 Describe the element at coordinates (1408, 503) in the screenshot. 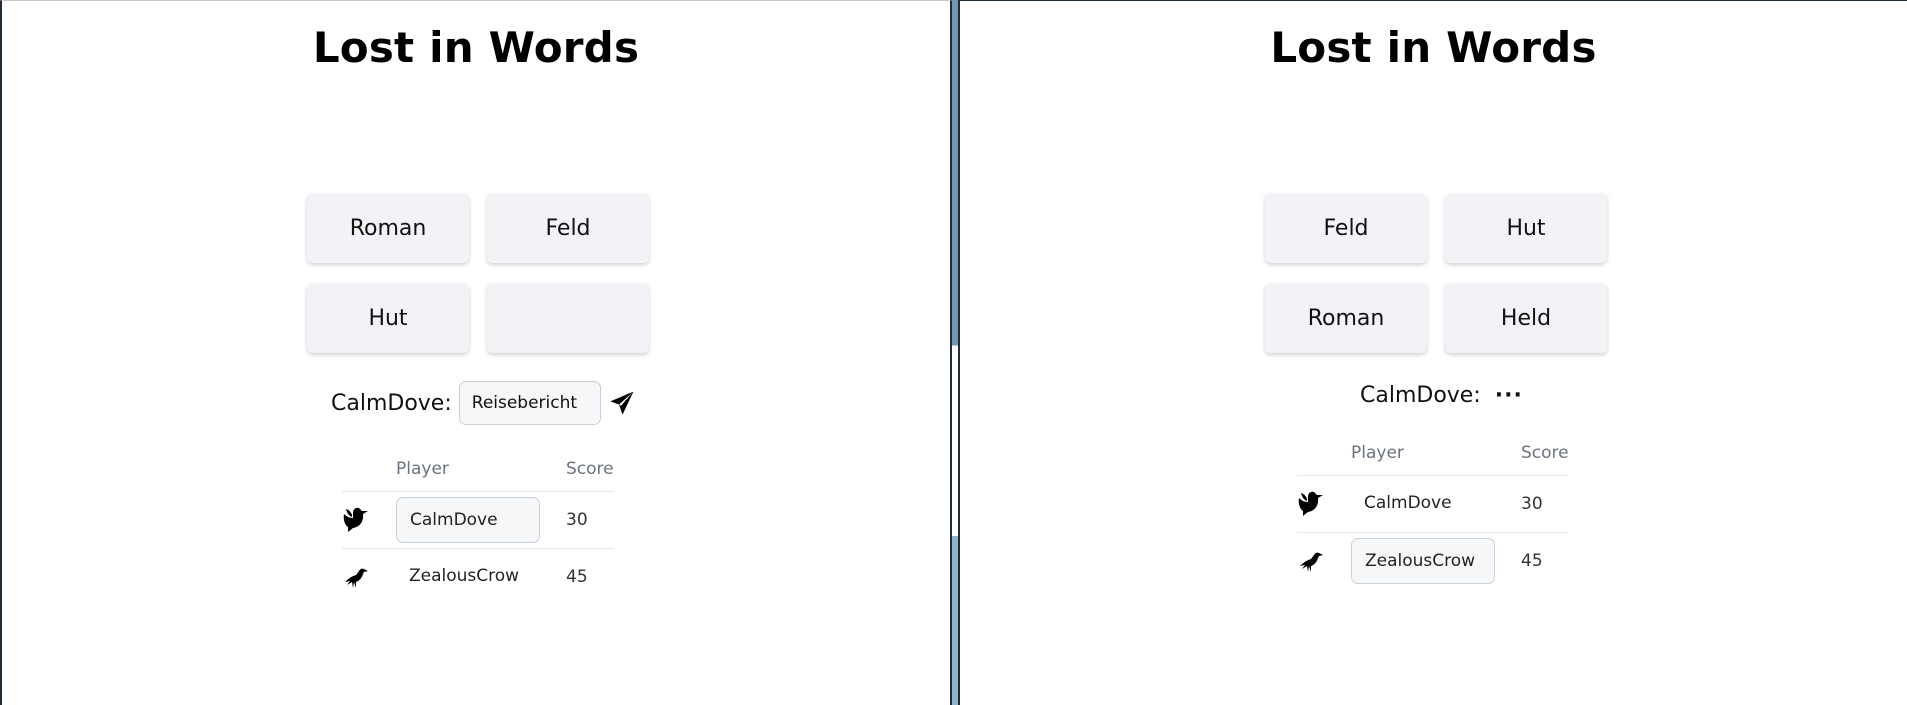

I see `player-name: CalmDove` at that location.